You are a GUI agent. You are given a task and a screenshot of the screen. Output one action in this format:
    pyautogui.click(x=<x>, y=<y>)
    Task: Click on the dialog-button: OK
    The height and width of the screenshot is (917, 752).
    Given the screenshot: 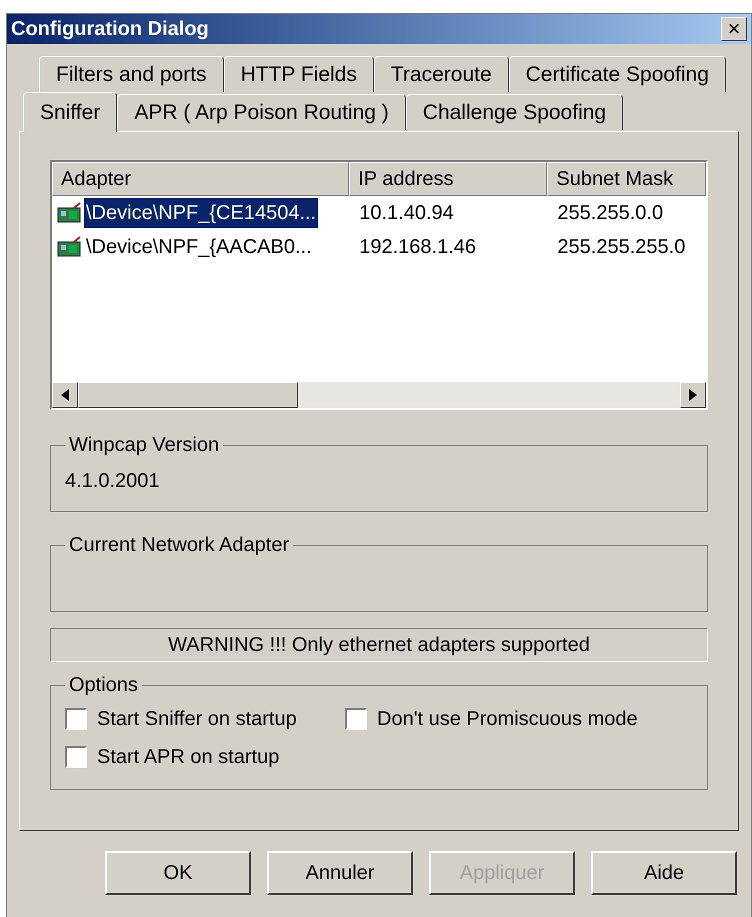 What is the action you would take?
    pyautogui.click(x=178, y=873)
    